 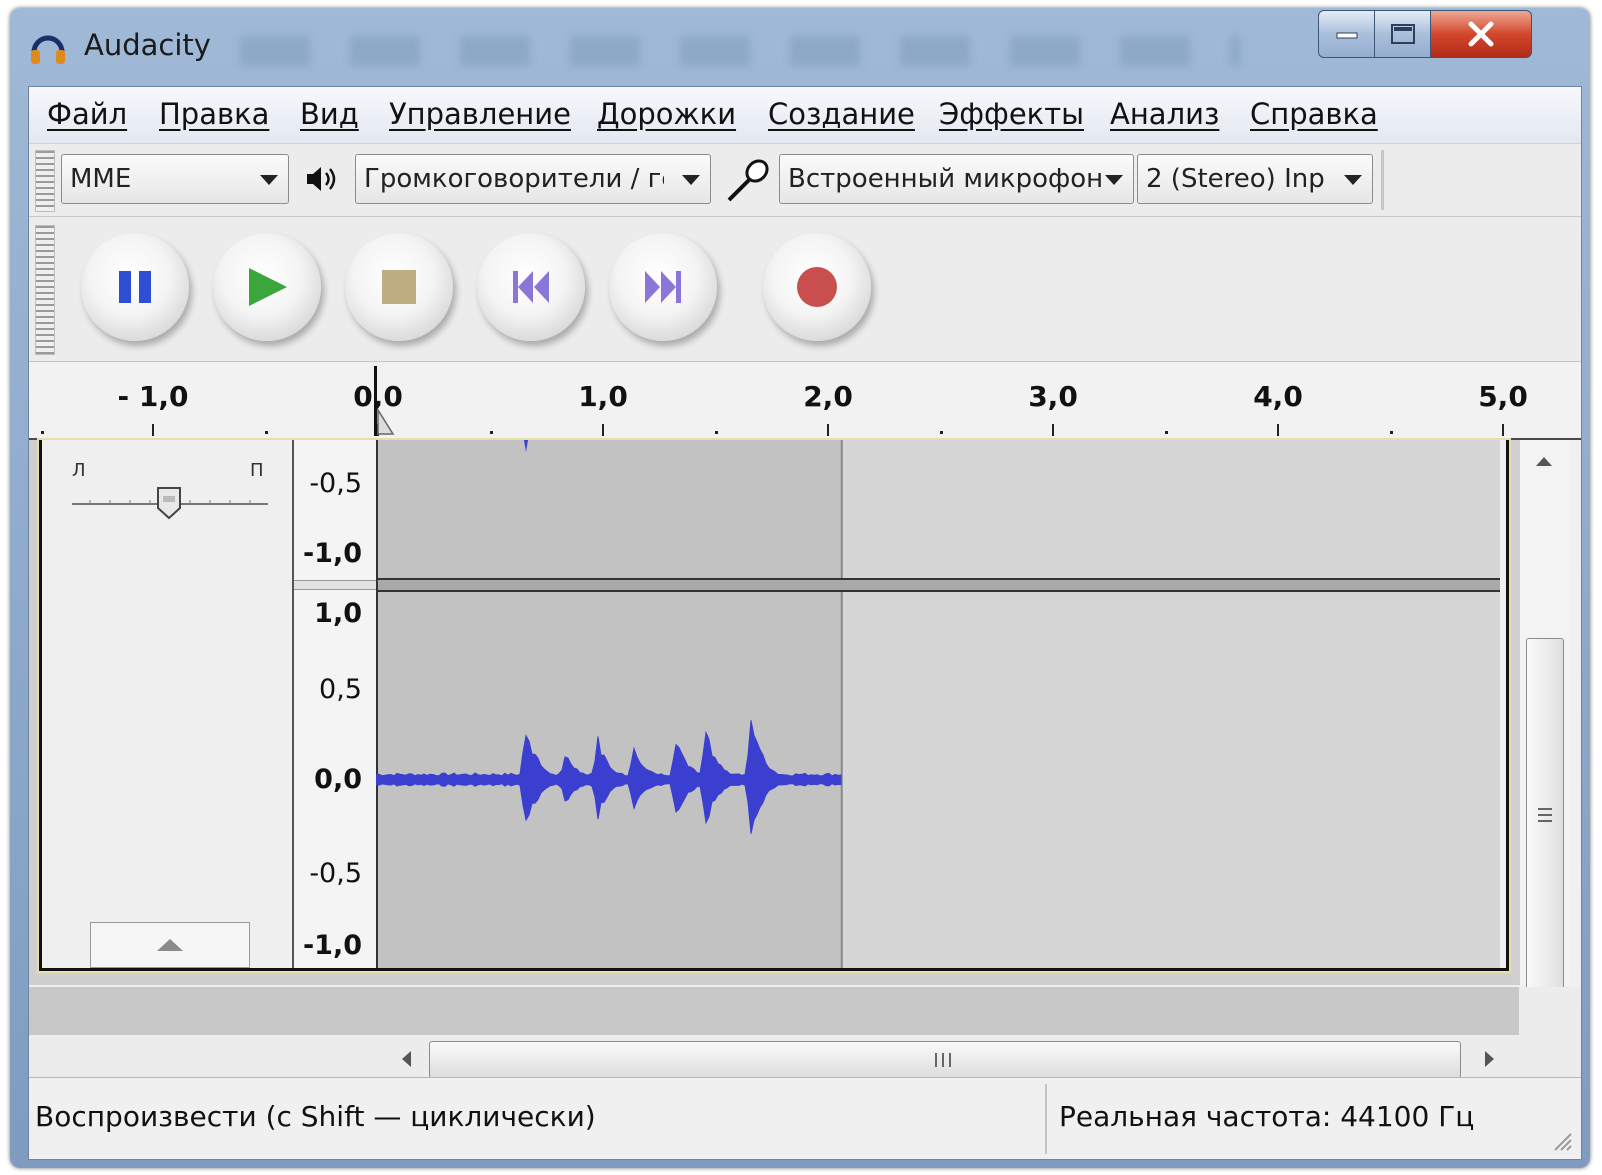 I want to click on menu-transport: Управление, so click(x=480, y=114).